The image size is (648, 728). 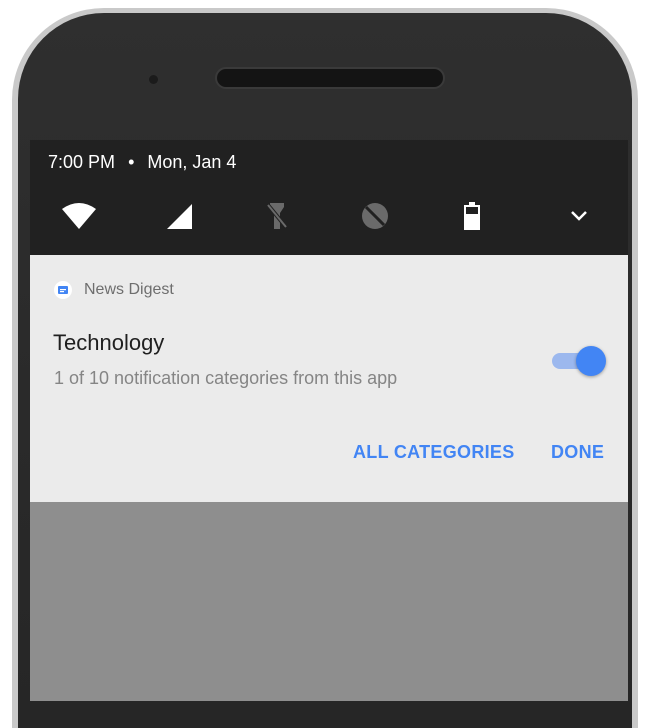 What do you see at coordinates (79, 216) in the screenshot?
I see `wifi-icon` at bounding box center [79, 216].